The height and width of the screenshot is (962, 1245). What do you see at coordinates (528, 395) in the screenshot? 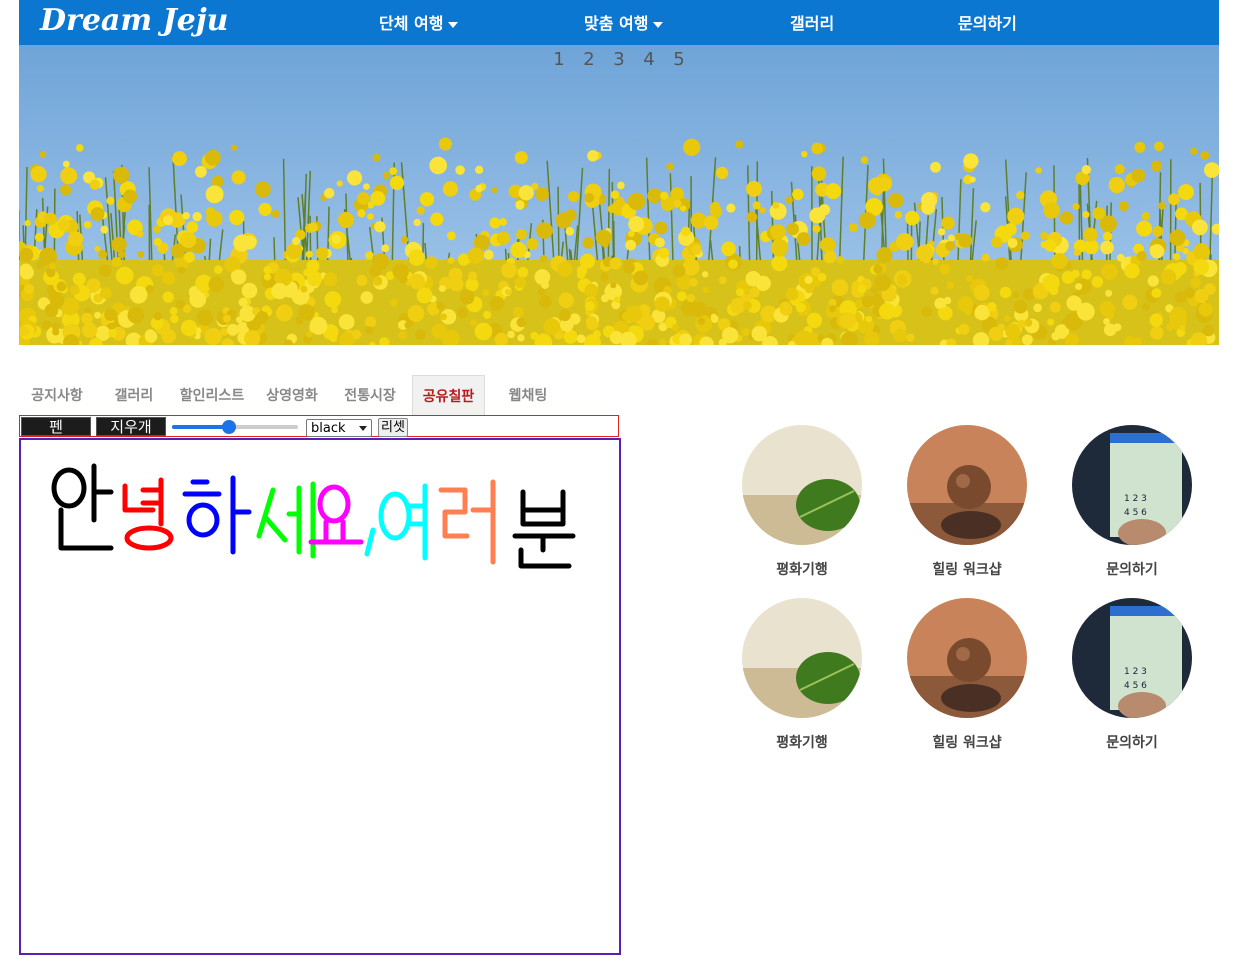
I see `tab-web-chat: 웹채팅` at bounding box center [528, 395].